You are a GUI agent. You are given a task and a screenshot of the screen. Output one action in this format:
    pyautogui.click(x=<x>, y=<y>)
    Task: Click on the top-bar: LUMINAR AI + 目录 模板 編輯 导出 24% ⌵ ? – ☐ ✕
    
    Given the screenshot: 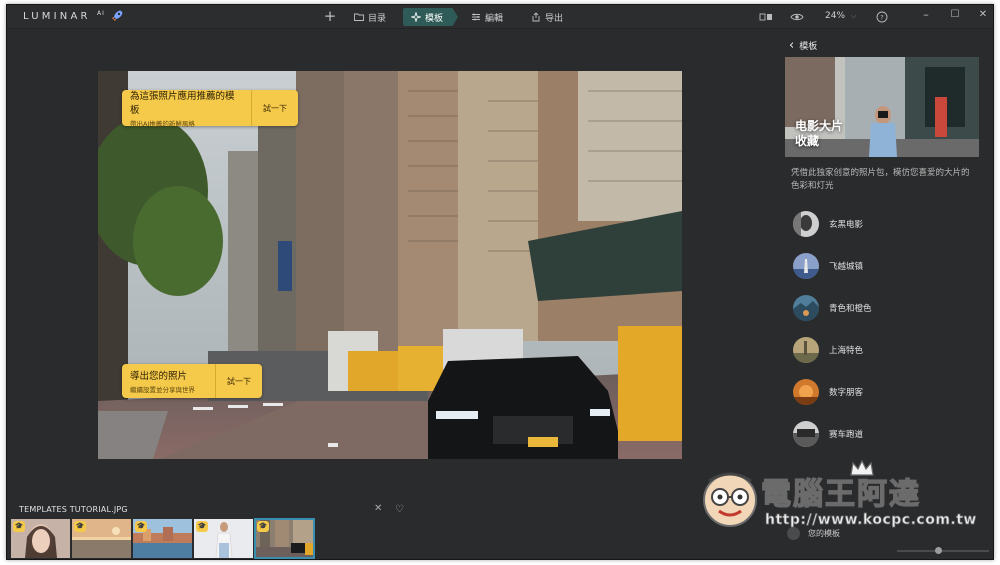 What is the action you would take?
    pyautogui.click(x=500, y=17)
    